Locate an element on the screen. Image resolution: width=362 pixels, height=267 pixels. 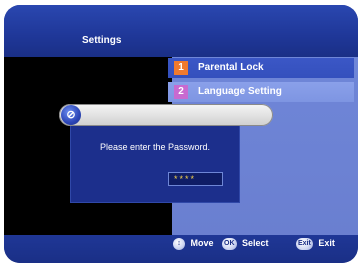
dialog-title-bar is located at coordinates (166, 115).